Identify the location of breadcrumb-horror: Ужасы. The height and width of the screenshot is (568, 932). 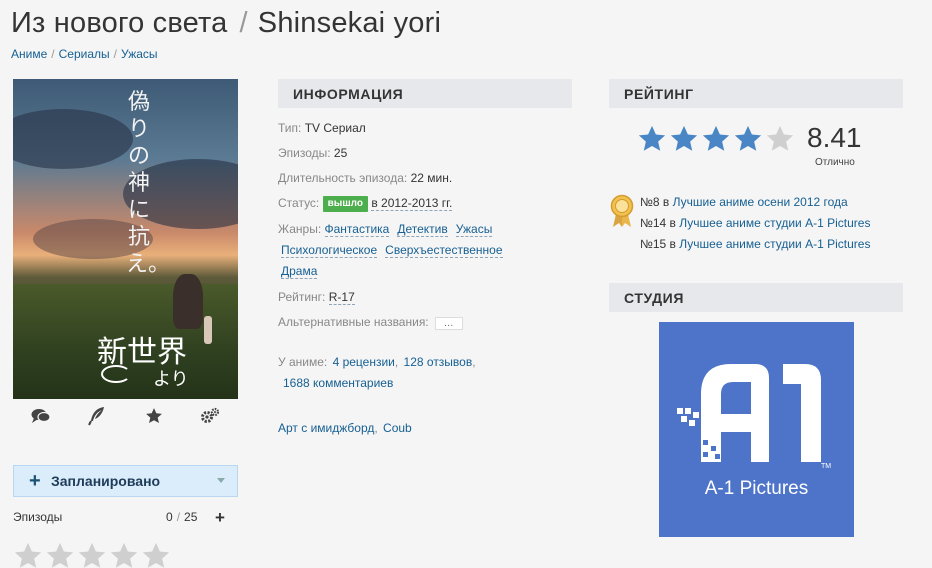
(139, 54).